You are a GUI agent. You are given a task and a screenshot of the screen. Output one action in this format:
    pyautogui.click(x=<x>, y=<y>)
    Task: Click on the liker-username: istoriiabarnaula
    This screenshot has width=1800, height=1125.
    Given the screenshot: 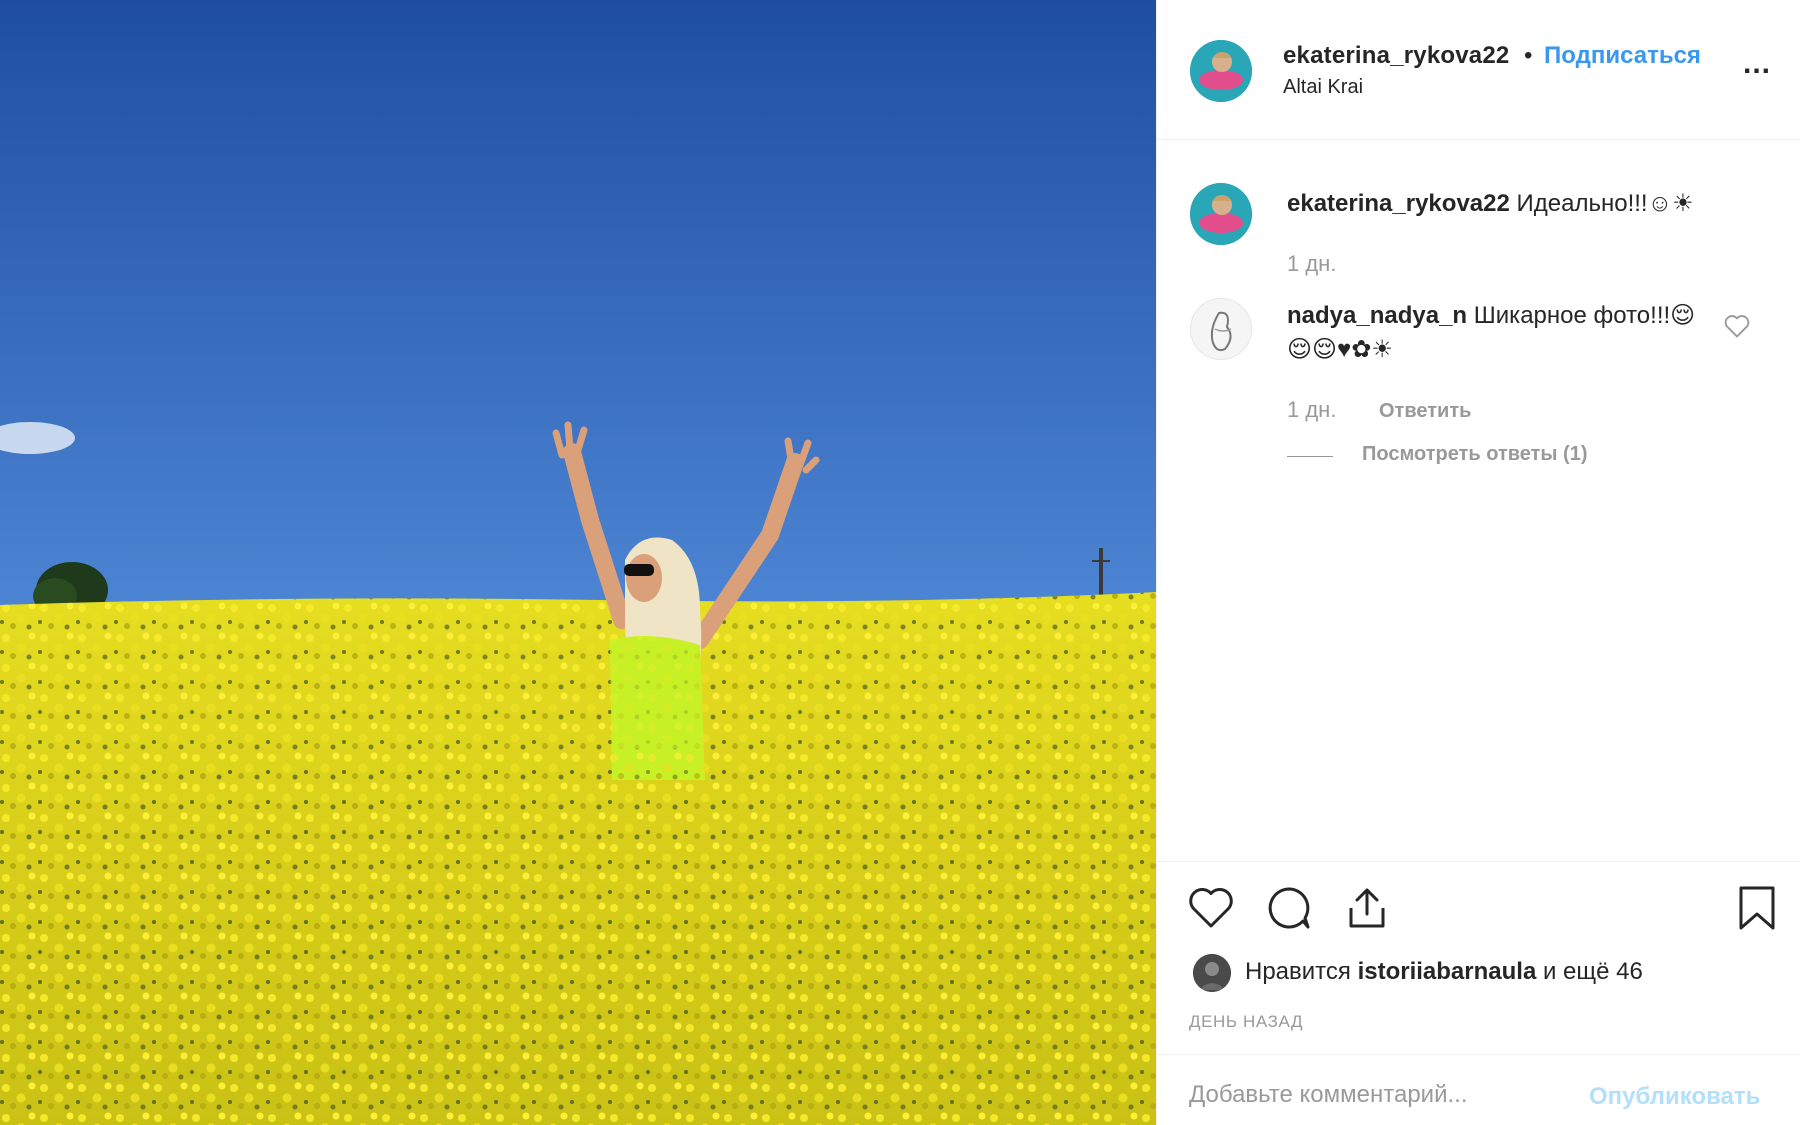 What is the action you would take?
    pyautogui.click(x=1447, y=971)
    